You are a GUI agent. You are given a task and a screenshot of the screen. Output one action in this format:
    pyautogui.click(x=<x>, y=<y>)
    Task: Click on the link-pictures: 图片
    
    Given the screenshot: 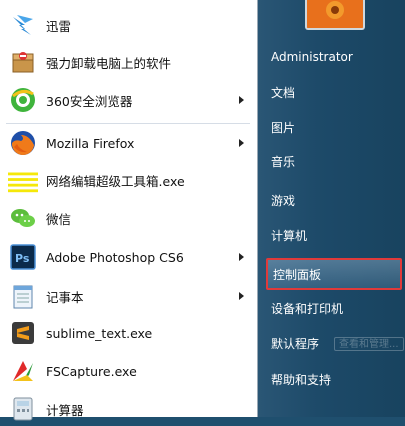 What is the action you would take?
    pyautogui.click(x=334, y=127)
    